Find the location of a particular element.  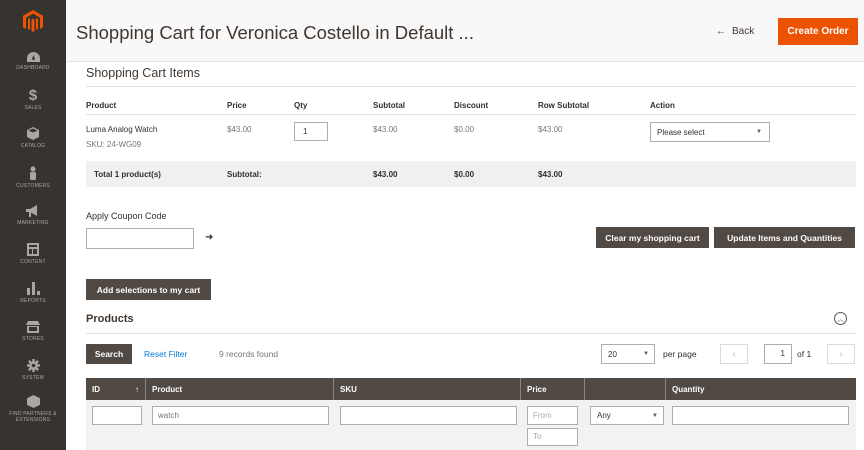

page-number-input: 1 is located at coordinates (778, 354).